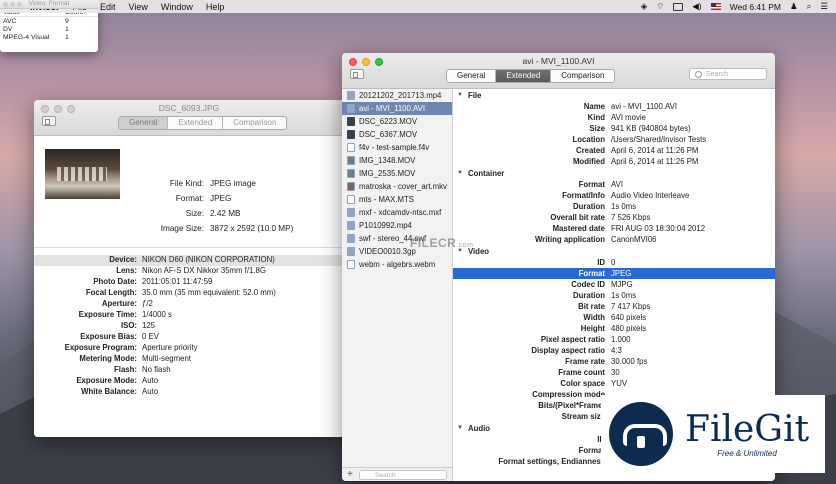  I want to click on table-row: AVC 9, so click(49, 21).